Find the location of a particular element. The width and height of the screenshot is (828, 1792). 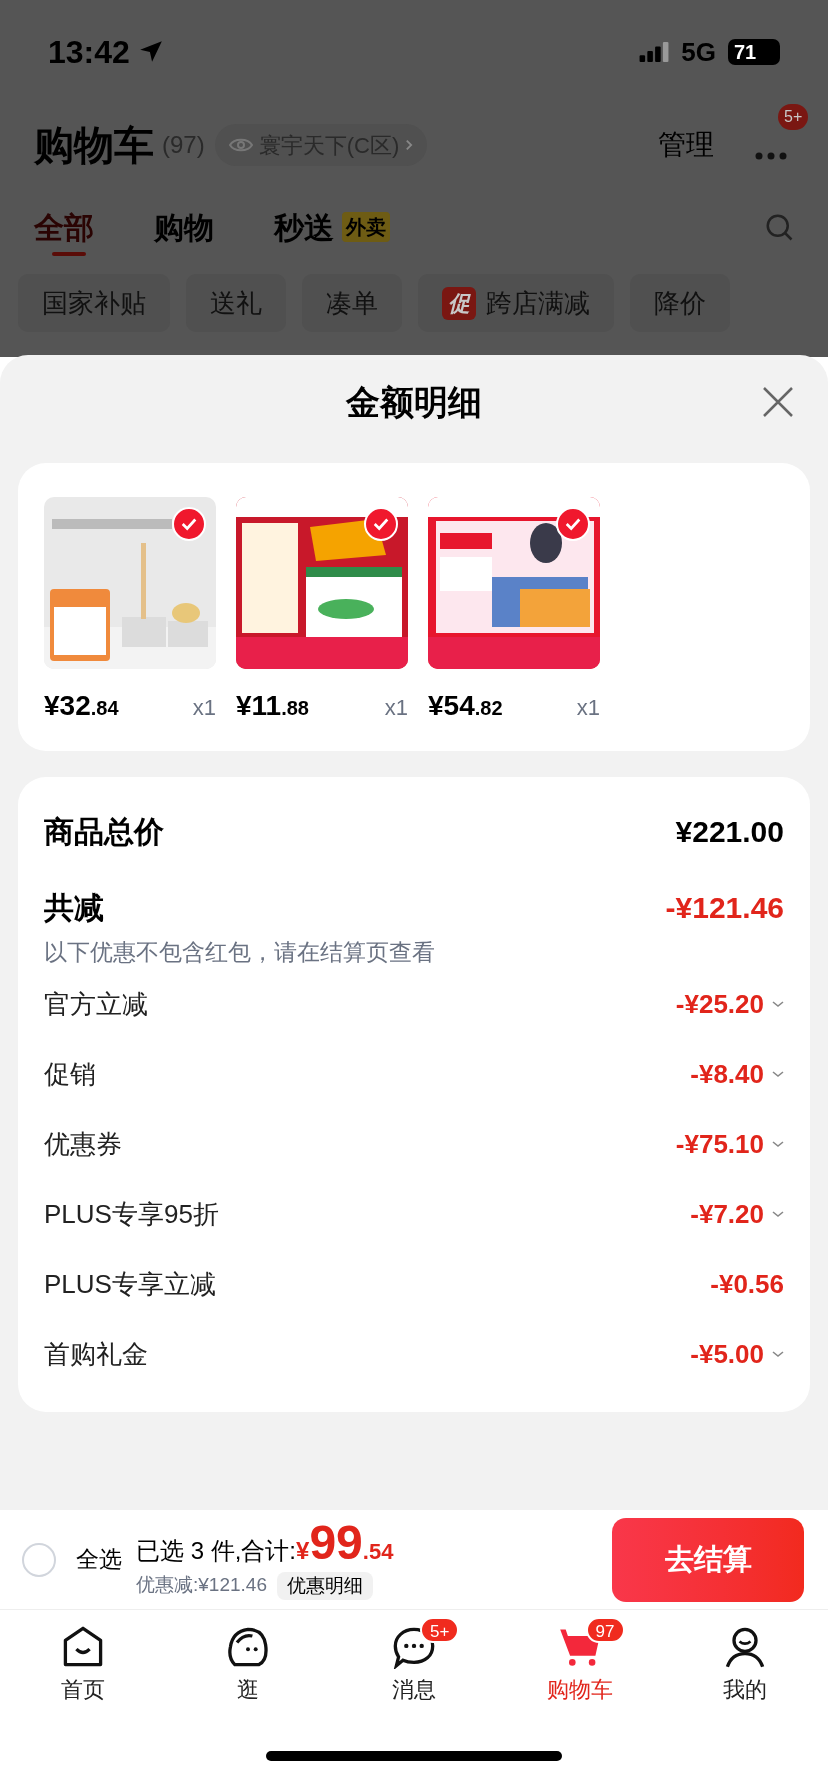

tab-bar-item: 5+ 消息 is located at coordinates (414, 1665).